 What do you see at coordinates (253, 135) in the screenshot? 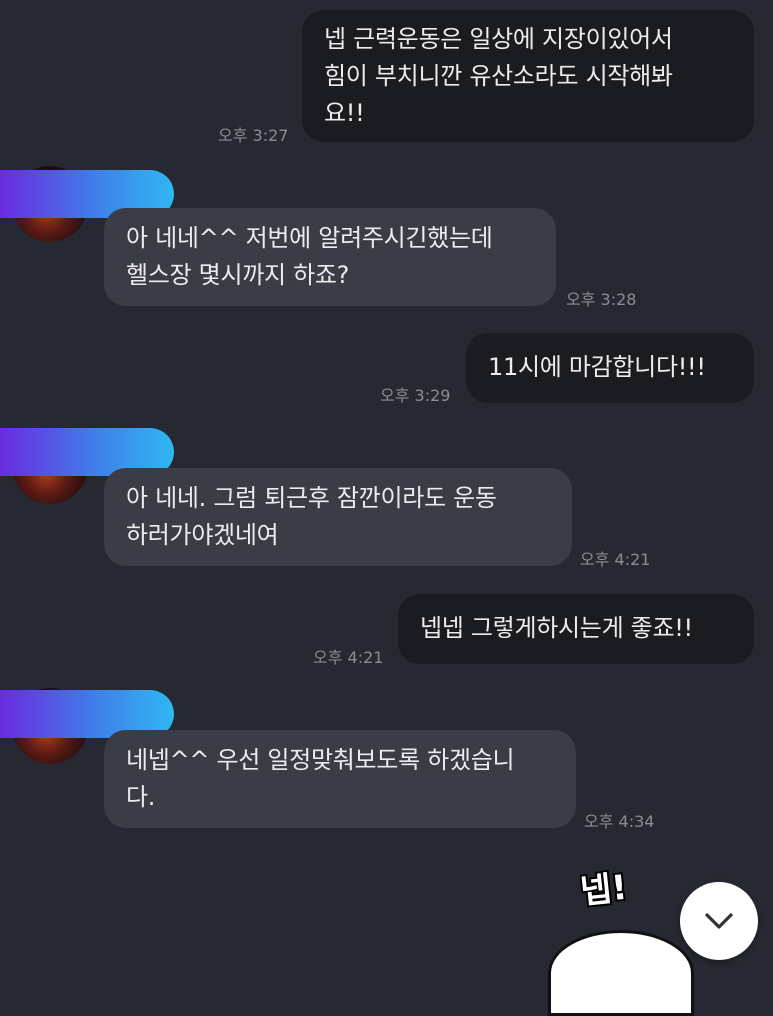
I see `message-timestamp: 오후 3:27` at bounding box center [253, 135].